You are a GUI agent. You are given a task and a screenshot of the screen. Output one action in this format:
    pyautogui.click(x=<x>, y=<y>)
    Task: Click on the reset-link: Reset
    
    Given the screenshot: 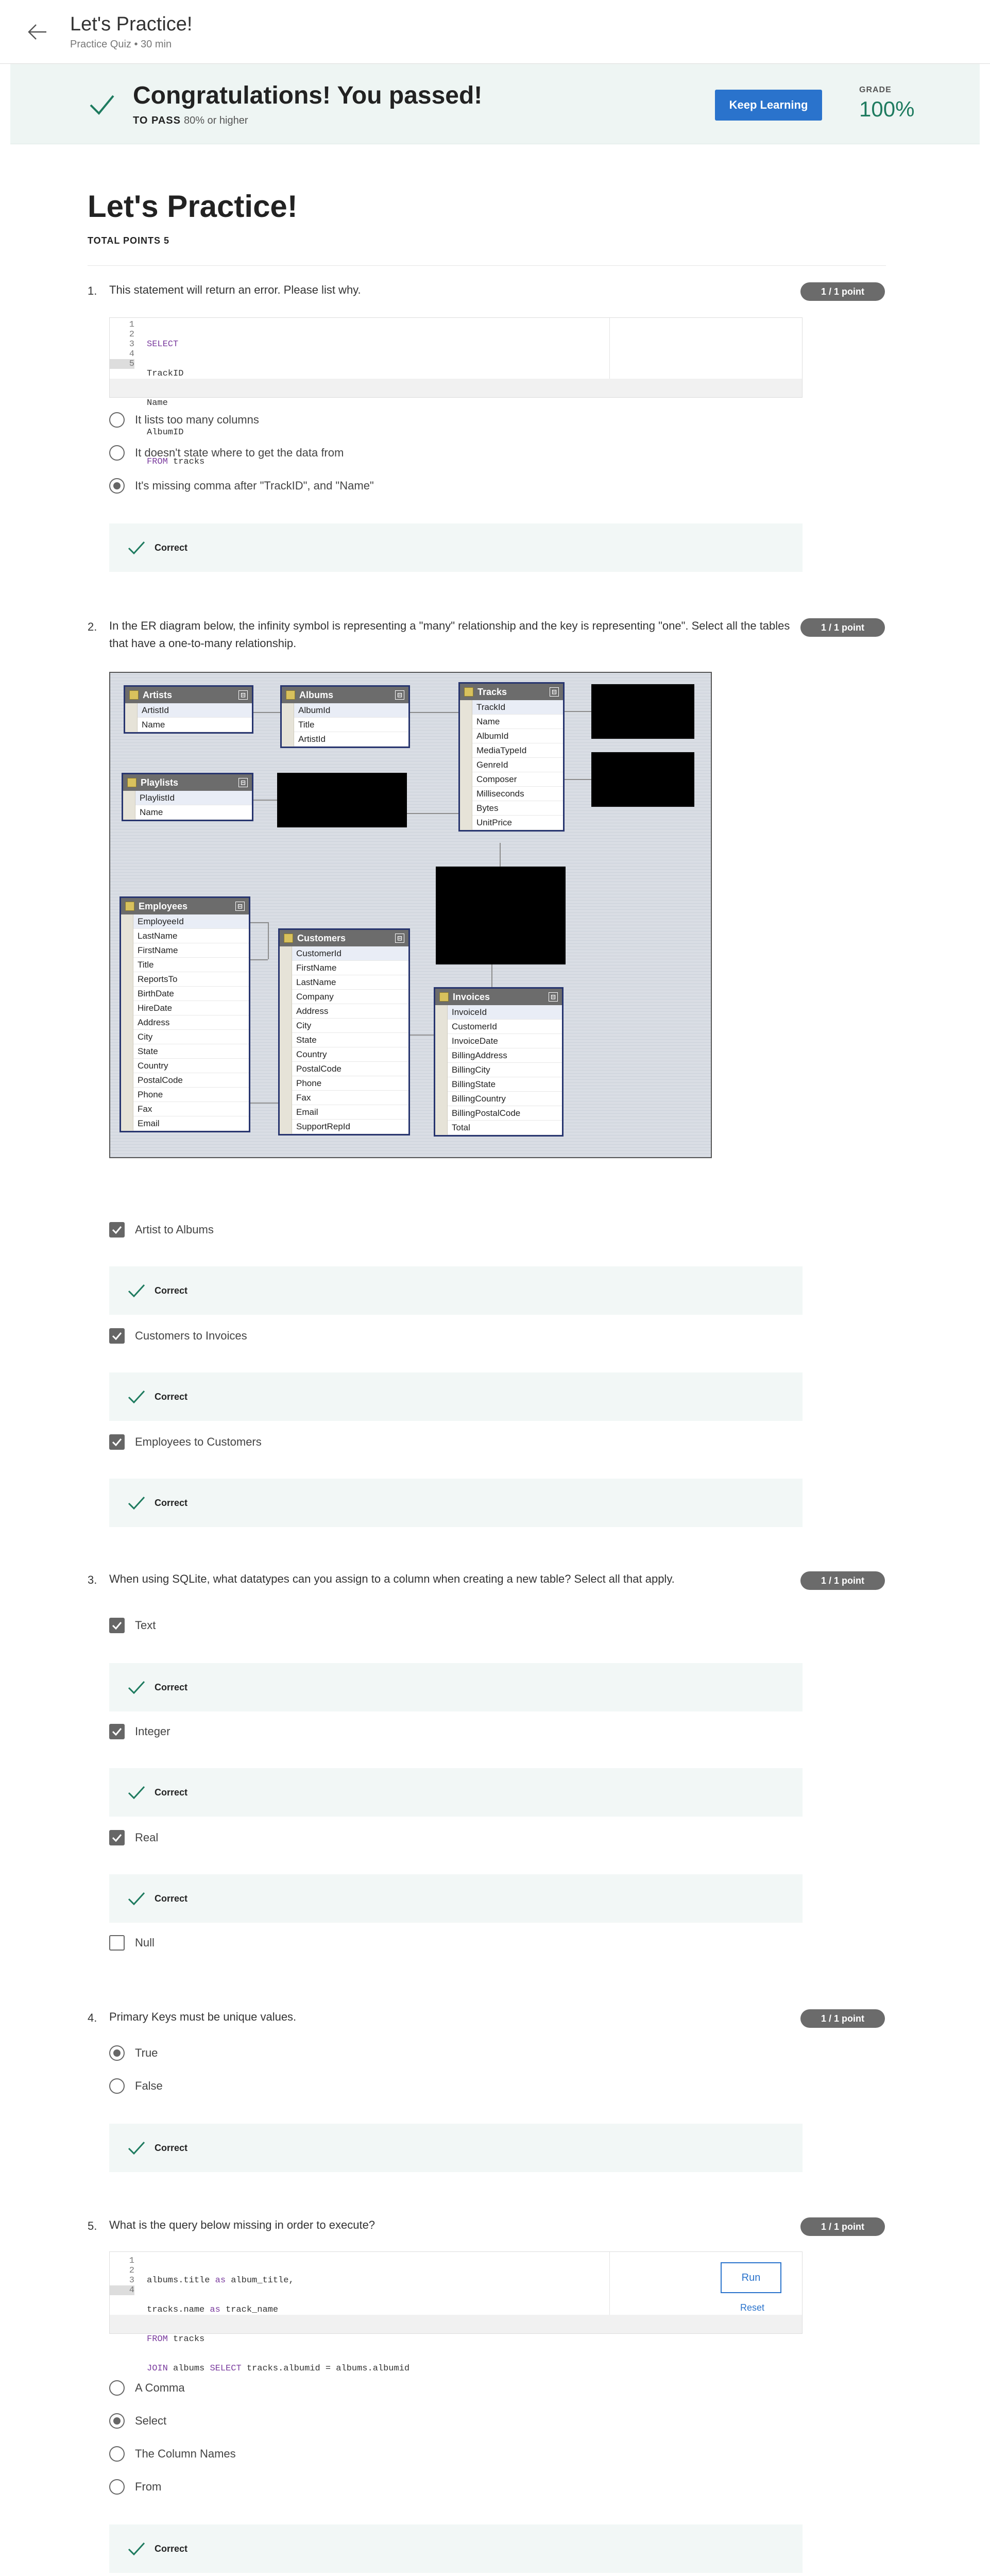 What is the action you would take?
    pyautogui.click(x=752, y=2307)
    